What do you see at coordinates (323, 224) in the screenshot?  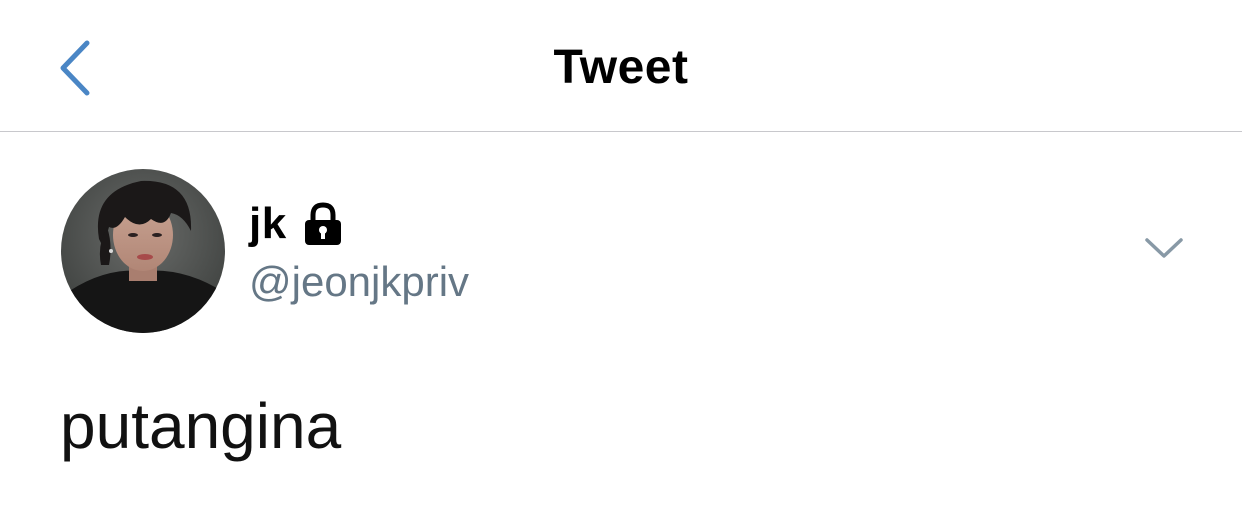 I see `lock-icon` at bounding box center [323, 224].